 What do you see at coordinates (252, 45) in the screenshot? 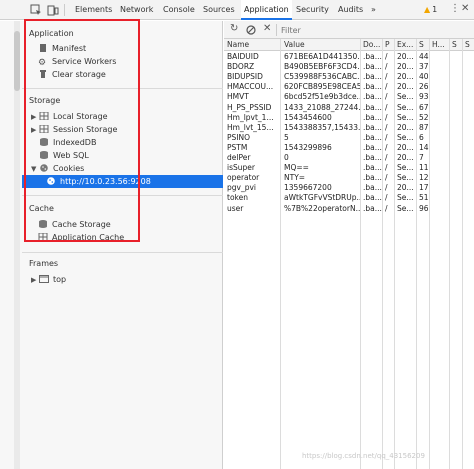
I see `column-header-name: Name` at bounding box center [252, 45].